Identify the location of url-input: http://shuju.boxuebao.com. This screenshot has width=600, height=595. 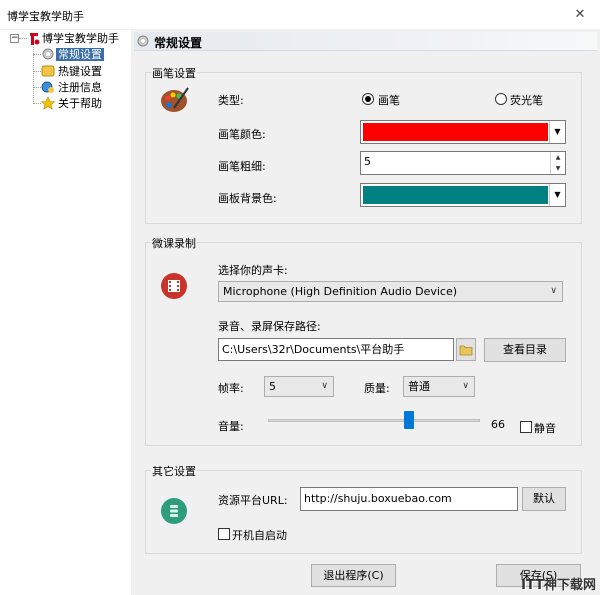
(409, 499).